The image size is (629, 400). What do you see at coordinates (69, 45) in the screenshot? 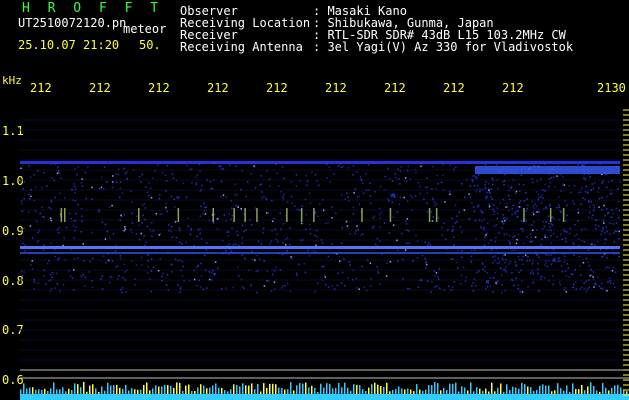
I see `date-time: 25.10.07 21:20` at bounding box center [69, 45].